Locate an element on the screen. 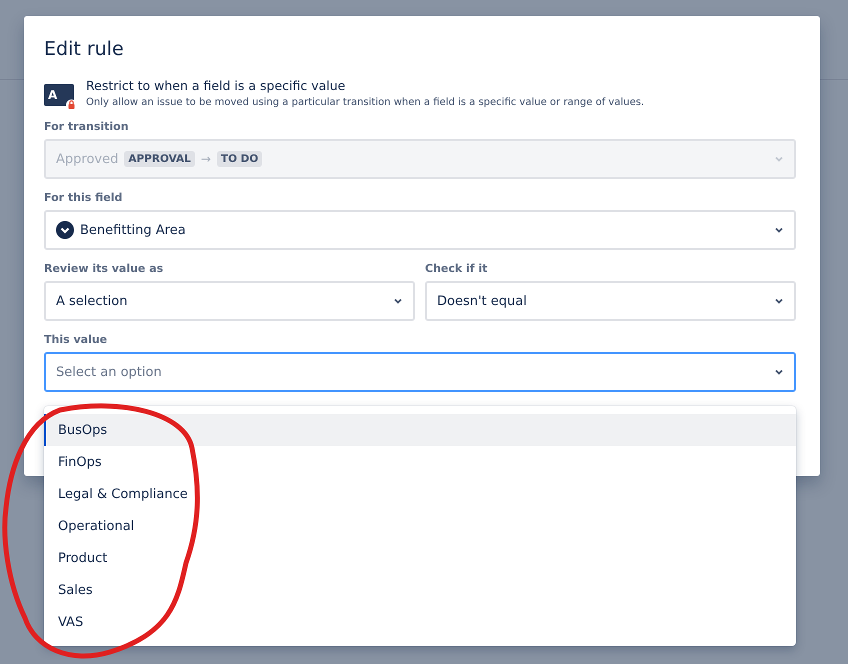  value-select: Select an option is located at coordinates (420, 372).